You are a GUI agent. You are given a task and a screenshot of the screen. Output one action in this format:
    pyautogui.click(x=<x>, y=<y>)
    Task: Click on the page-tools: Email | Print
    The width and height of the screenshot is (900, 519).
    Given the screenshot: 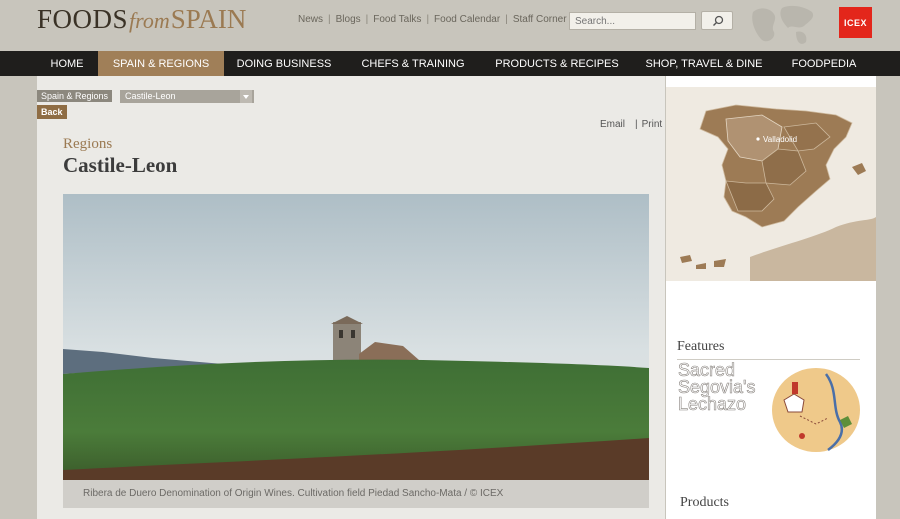 What is the action you would take?
    pyautogui.click(x=631, y=124)
    